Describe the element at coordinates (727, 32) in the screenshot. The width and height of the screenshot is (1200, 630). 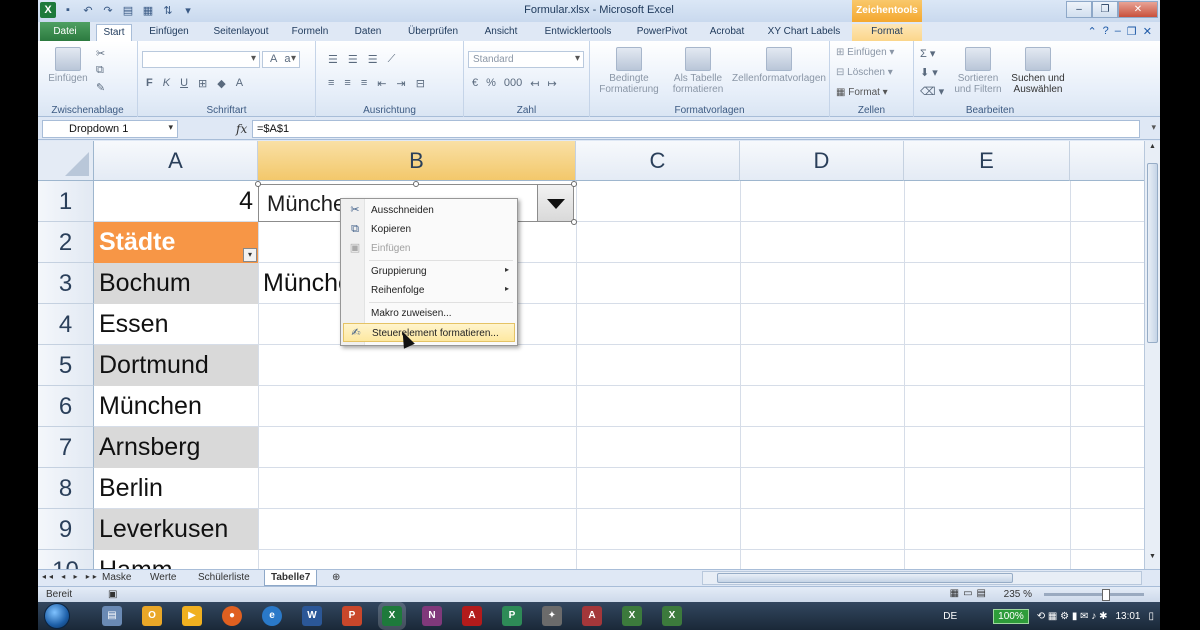
I see `tab-acrobat: Acrobat` at that location.